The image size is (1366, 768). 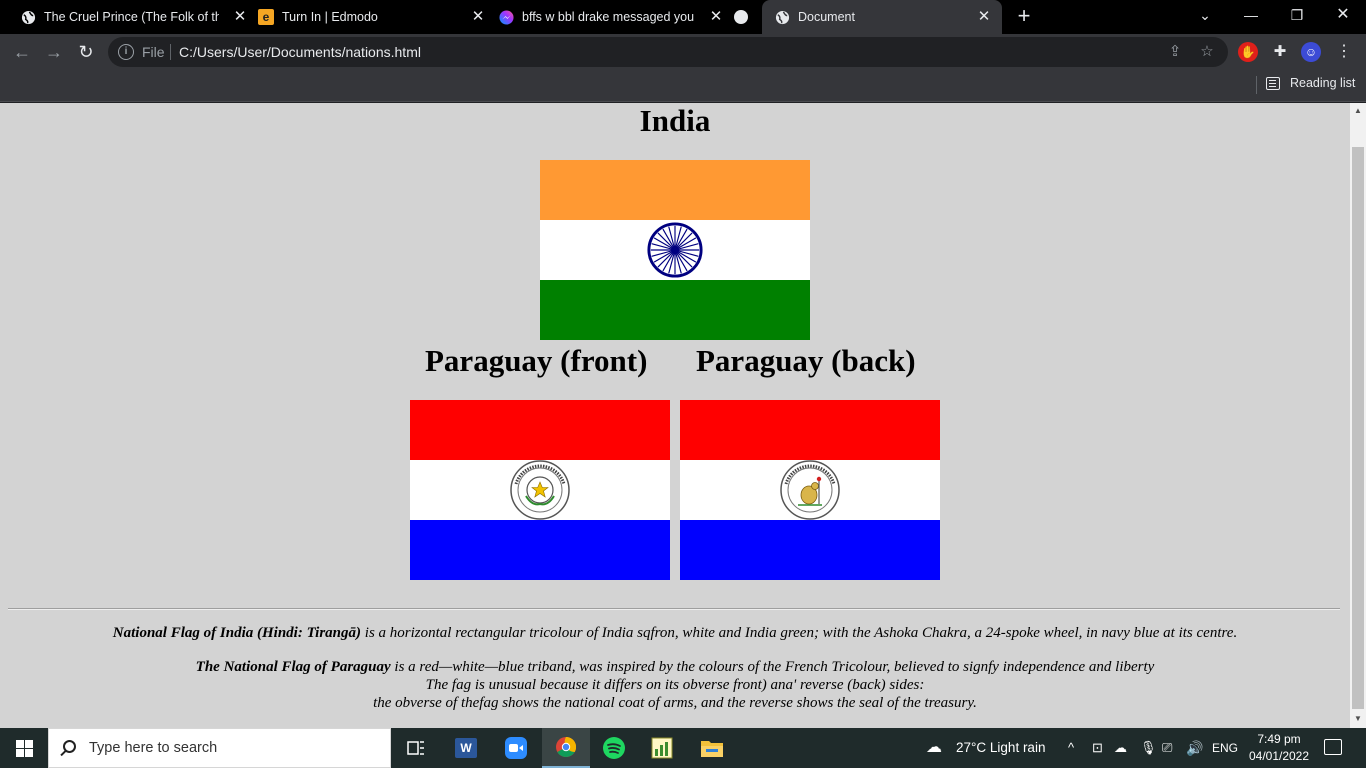 I want to click on tab-pinned, so click(x=745, y=17).